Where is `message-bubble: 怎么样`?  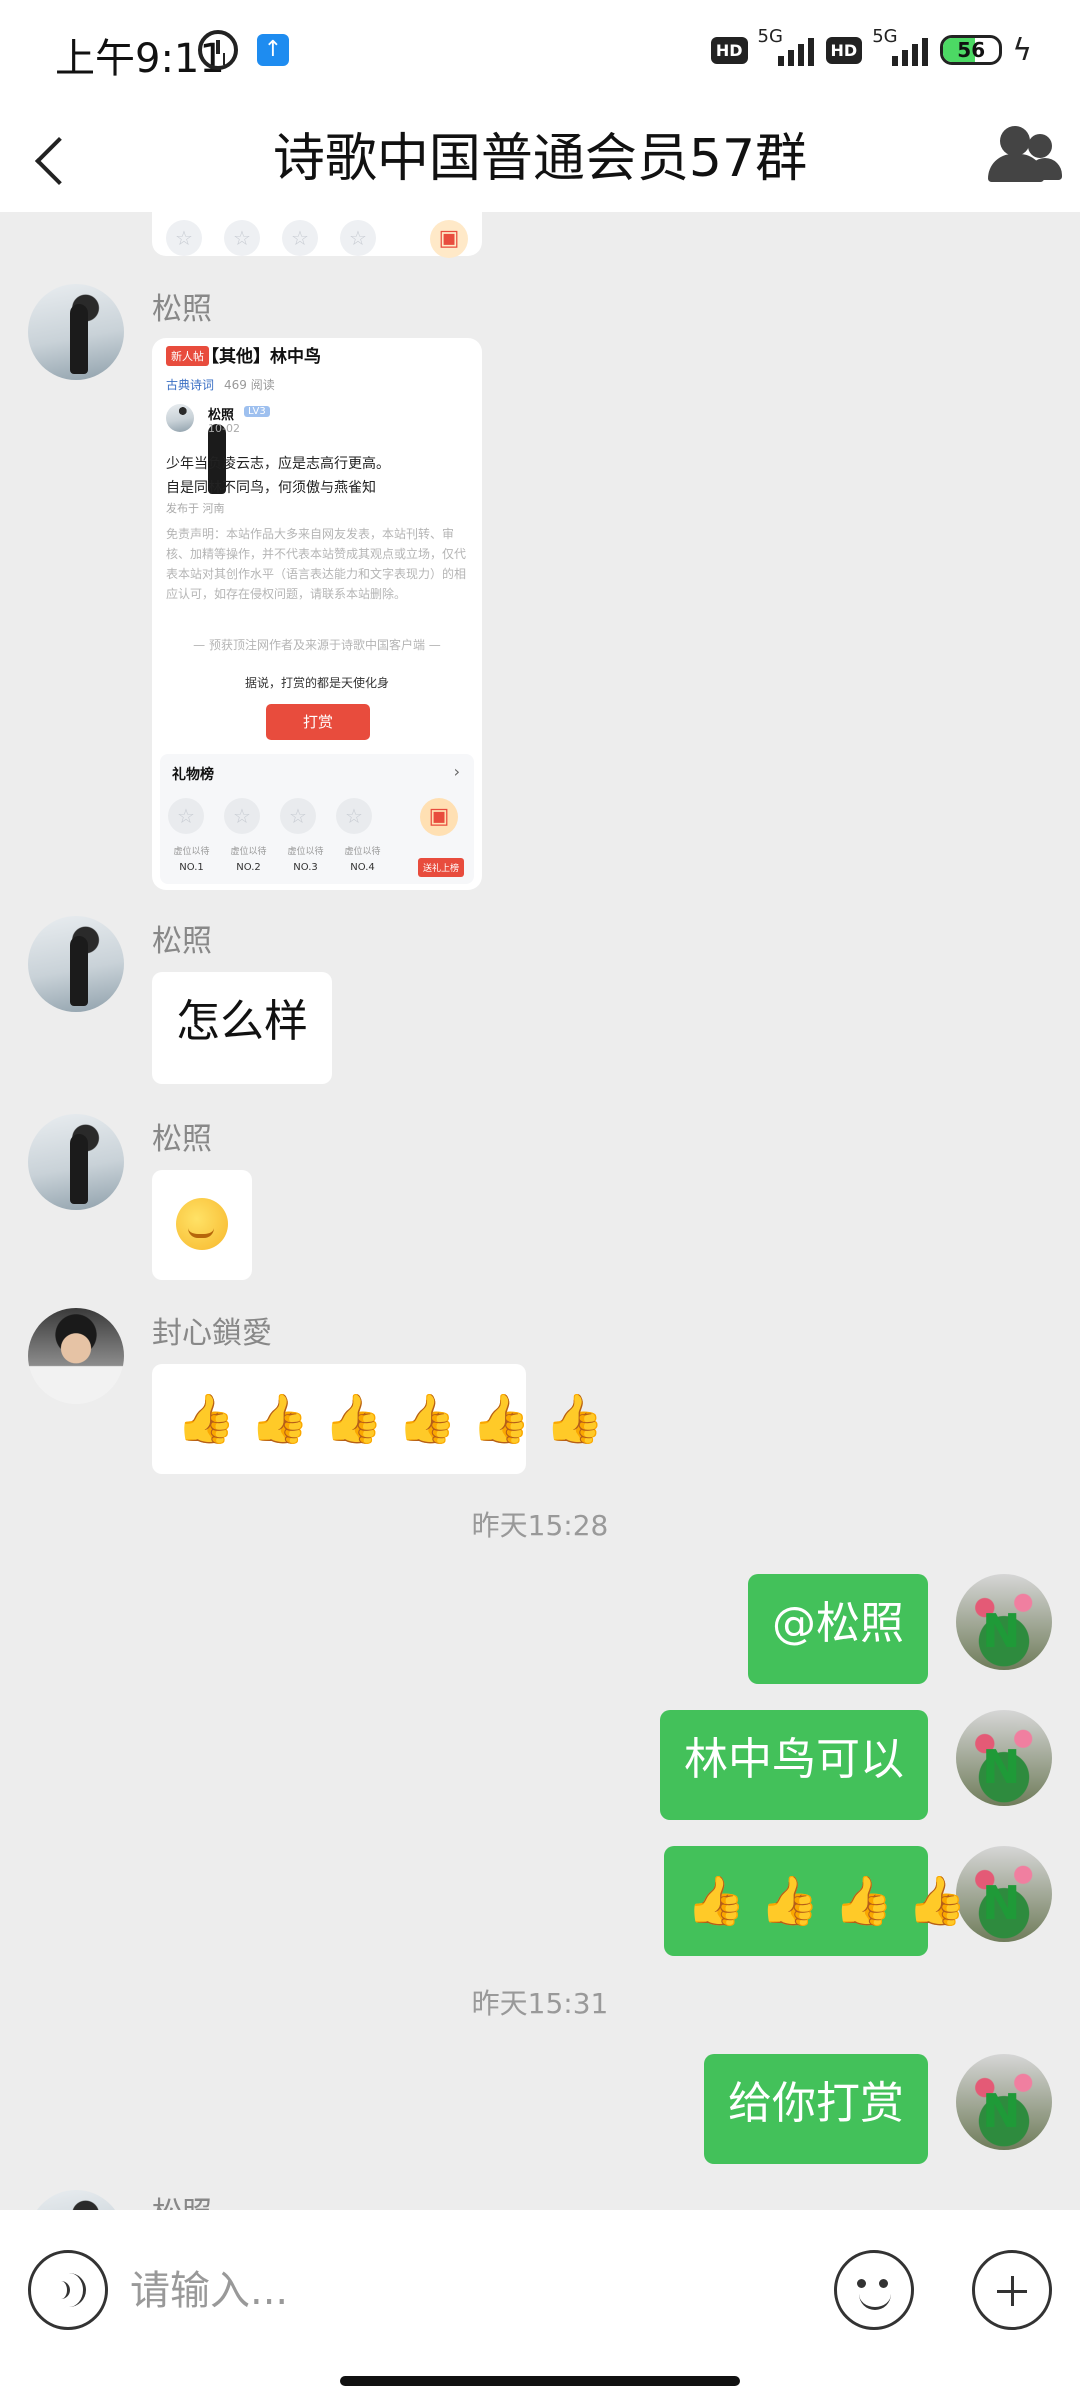
message-bubble: 怎么样 is located at coordinates (242, 1028).